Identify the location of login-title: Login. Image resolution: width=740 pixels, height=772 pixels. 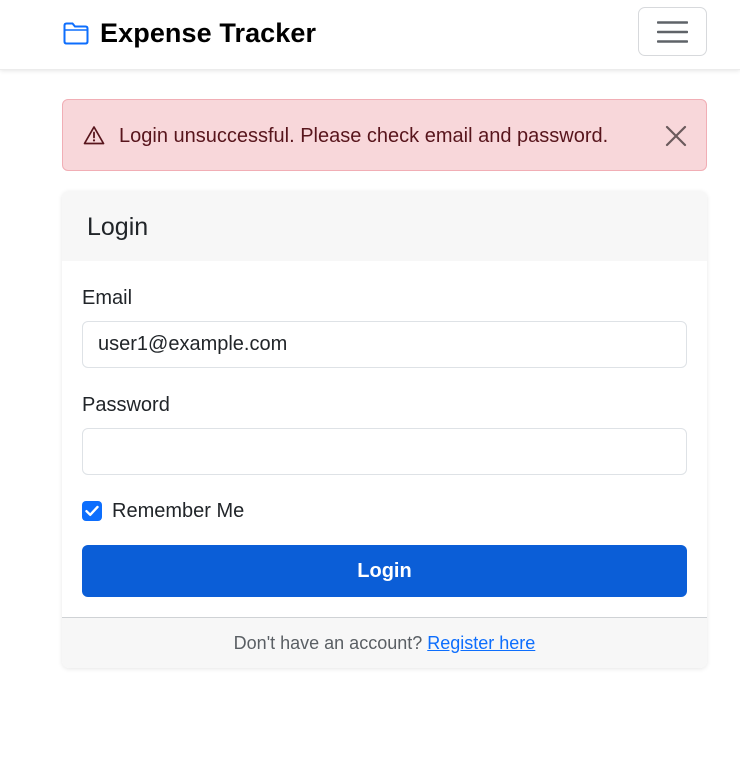
(118, 227).